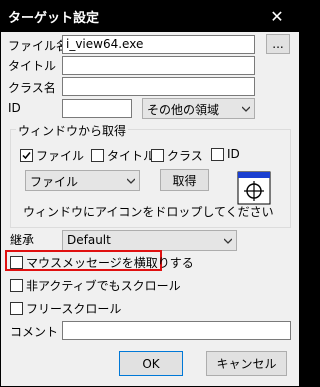  Describe the element at coordinates (225, 154) in the screenshot. I see `acquire-id-checkbox: ID` at that location.